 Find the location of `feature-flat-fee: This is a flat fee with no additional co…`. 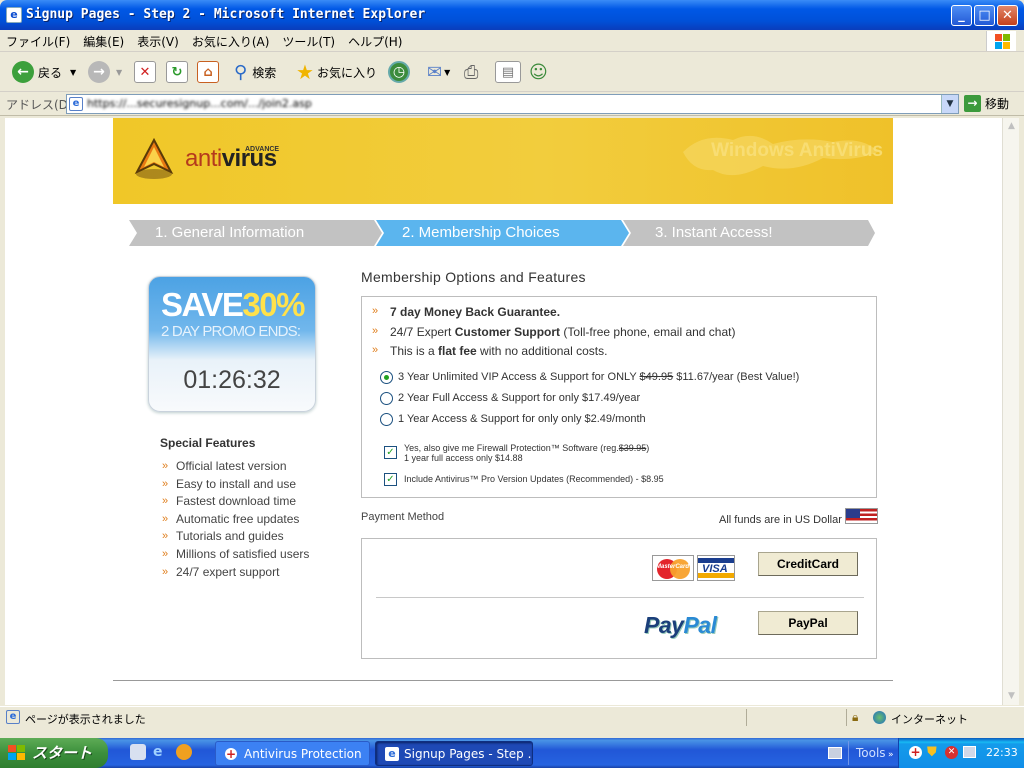

feature-flat-fee: This is a flat fee with no additional co… is located at coordinates (489, 351).